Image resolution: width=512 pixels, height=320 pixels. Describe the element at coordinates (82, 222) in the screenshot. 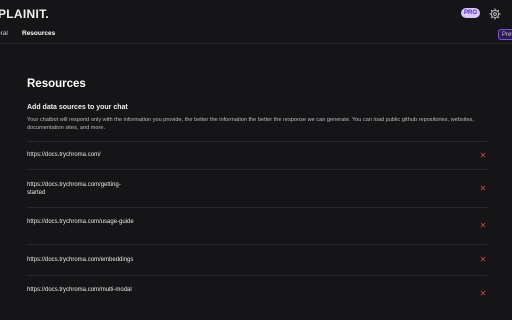

I see `resource-url: https://docs.trychroma.com/usage-guide` at that location.